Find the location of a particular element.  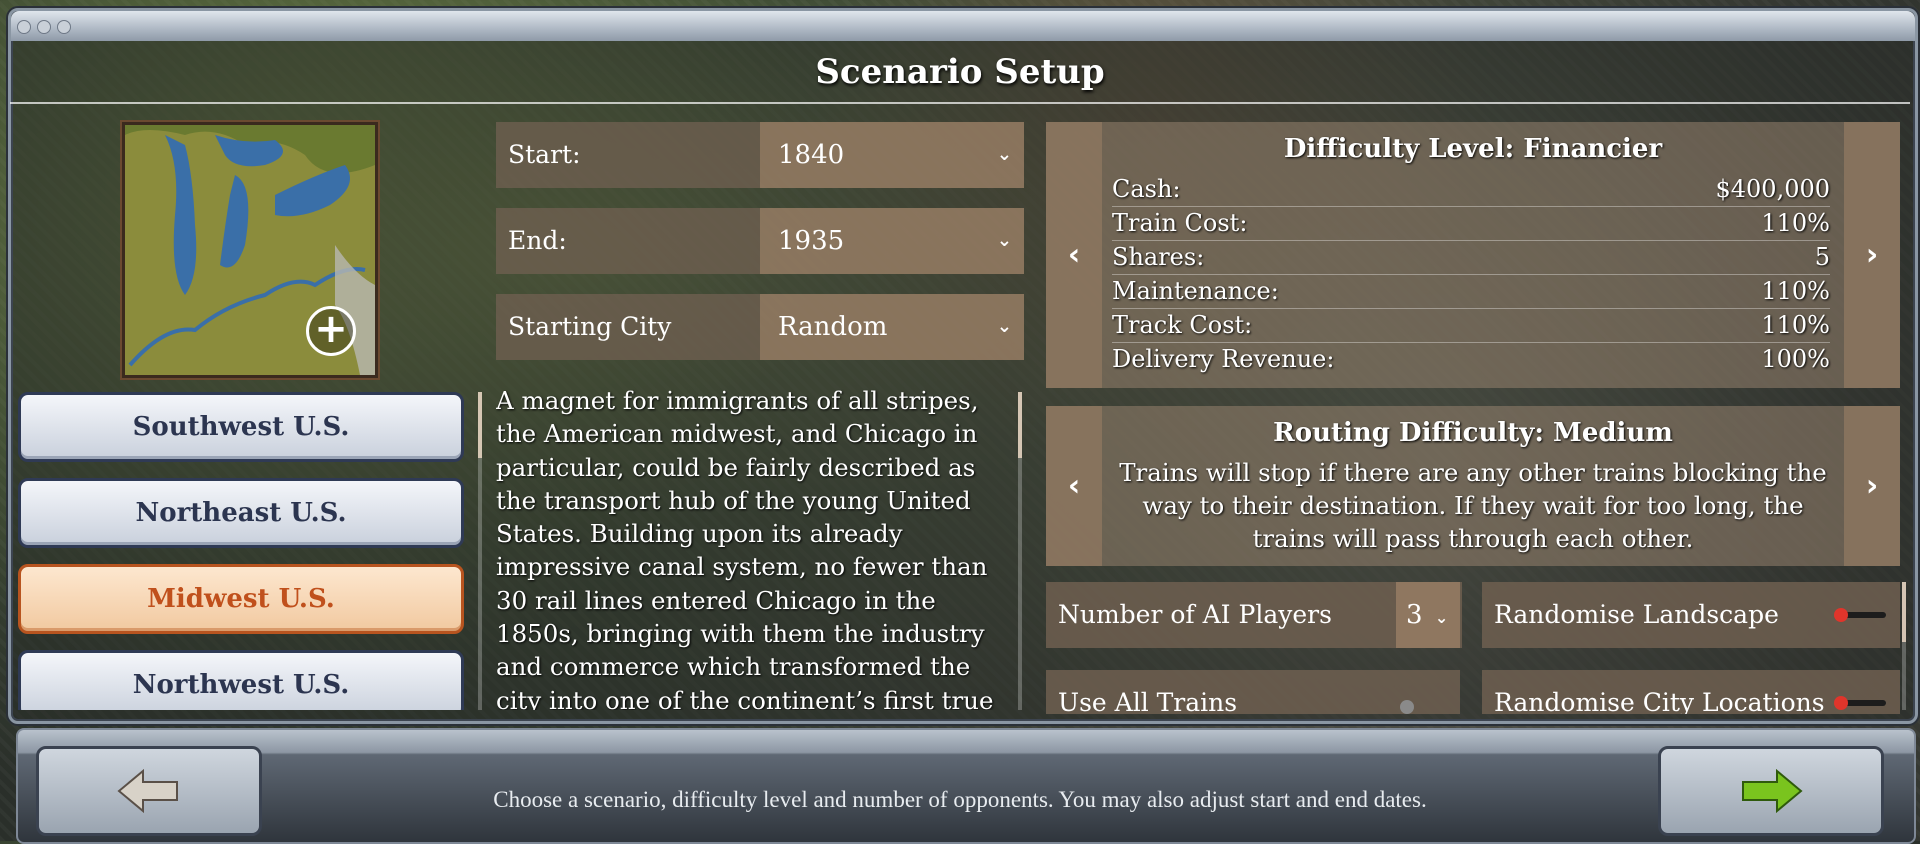

randomise-landscape-label: Randomise Landscape is located at coordinates (1636, 614).